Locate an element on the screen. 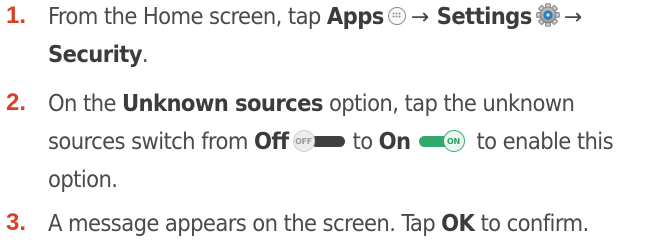 This screenshot has width=665, height=242. step-line: From the Home screen, tap Apps → Settings is located at coordinates (354, 17).